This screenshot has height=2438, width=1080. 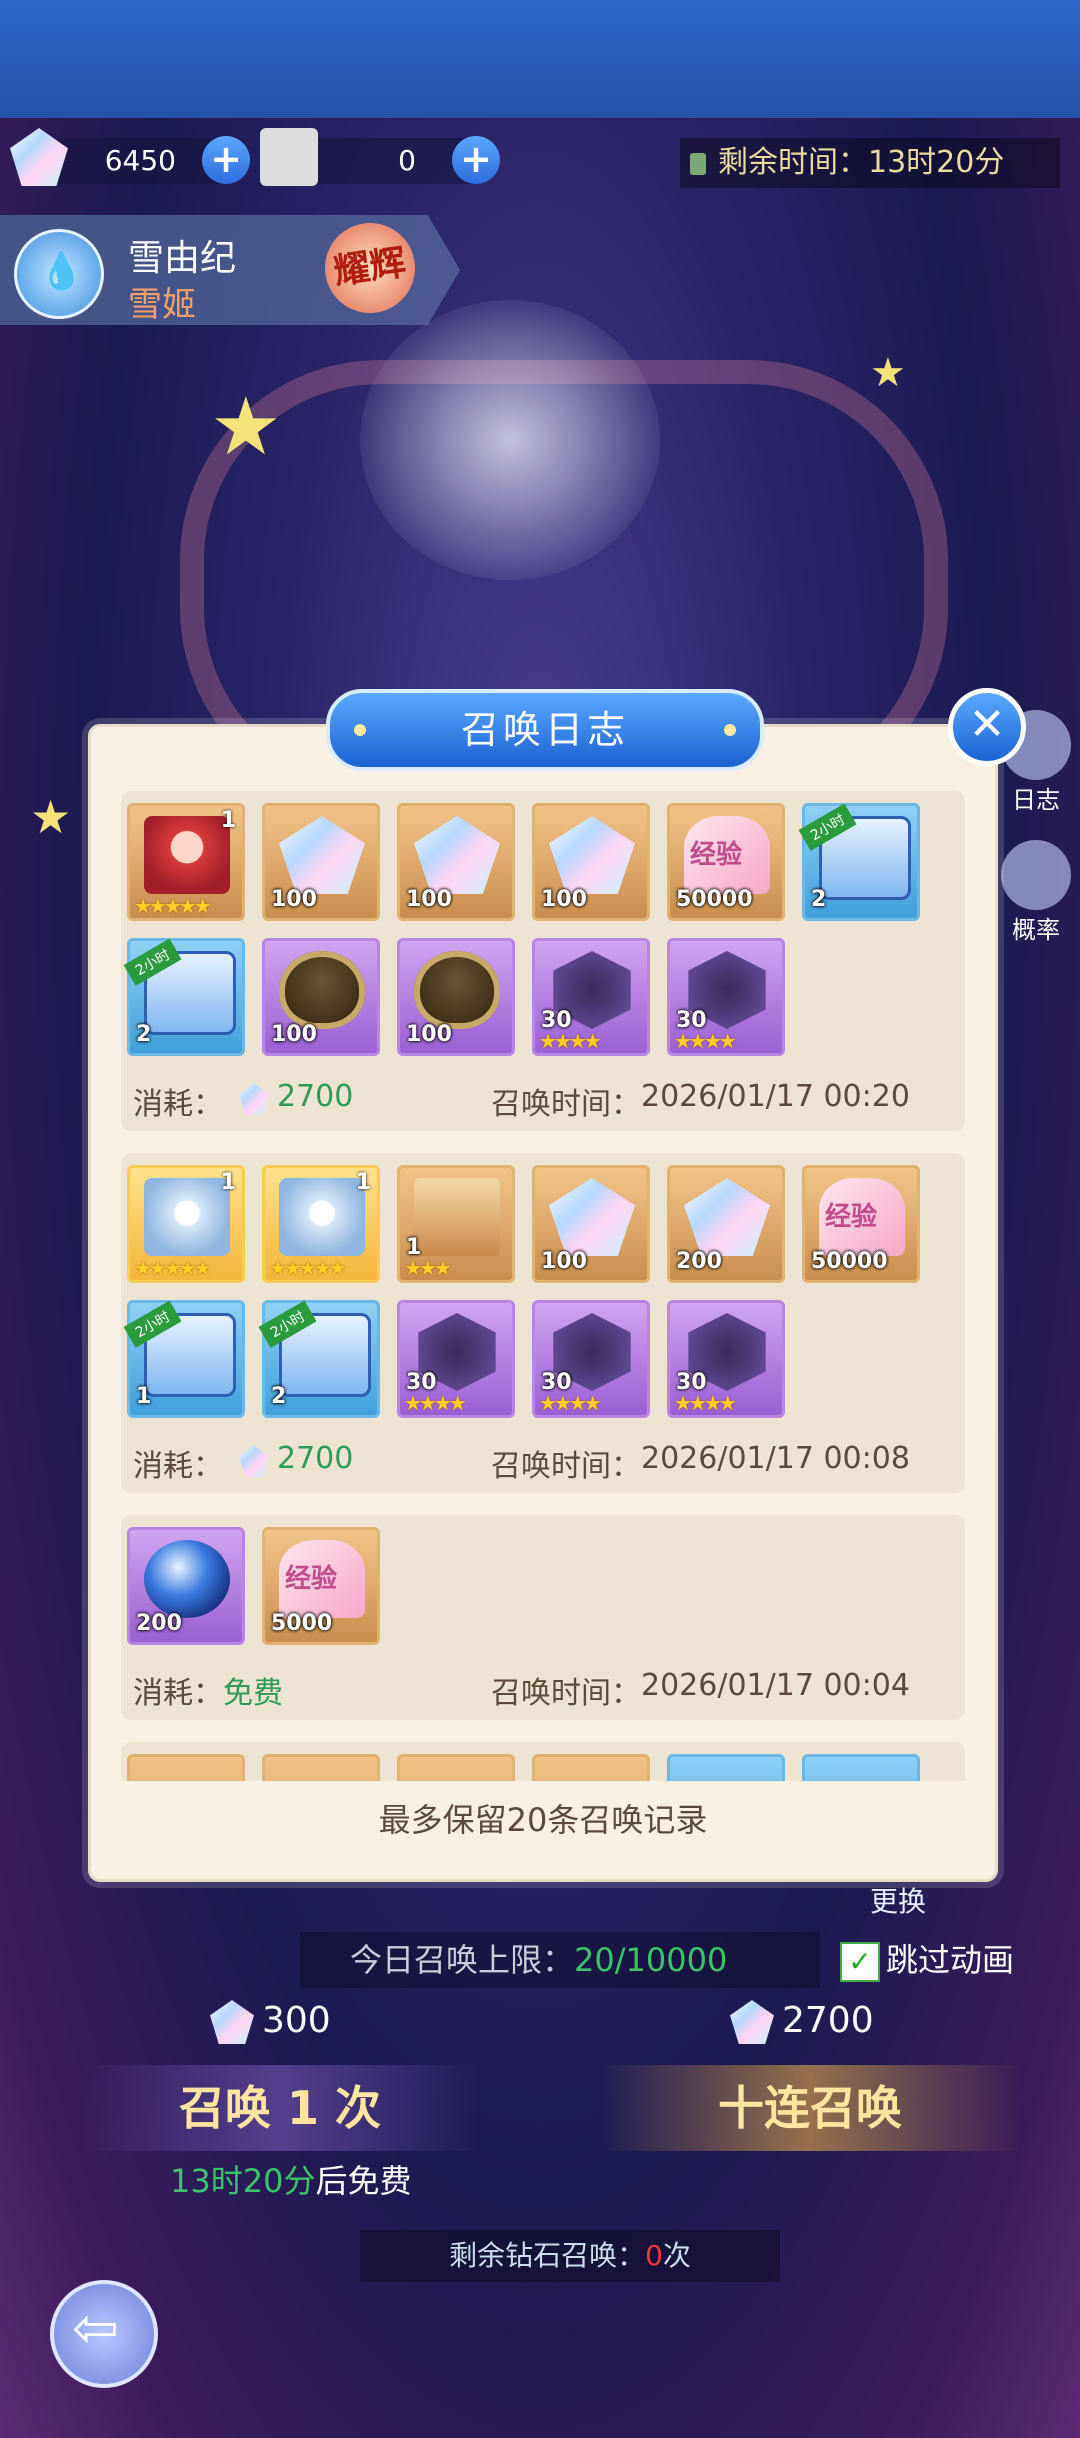 What do you see at coordinates (226, 160) in the screenshot?
I see `add-gems-button: +` at bounding box center [226, 160].